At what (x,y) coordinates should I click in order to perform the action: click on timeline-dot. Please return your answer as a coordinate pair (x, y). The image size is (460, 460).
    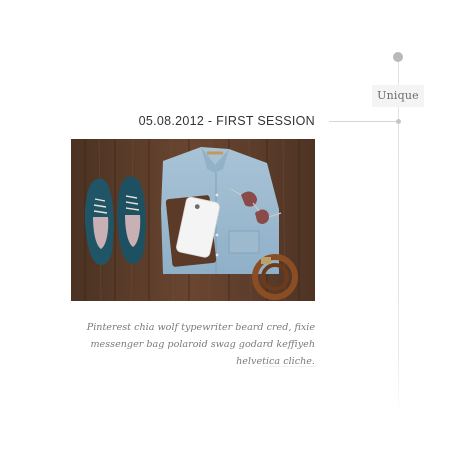
    Looking at the image, I should click on (398, 57).